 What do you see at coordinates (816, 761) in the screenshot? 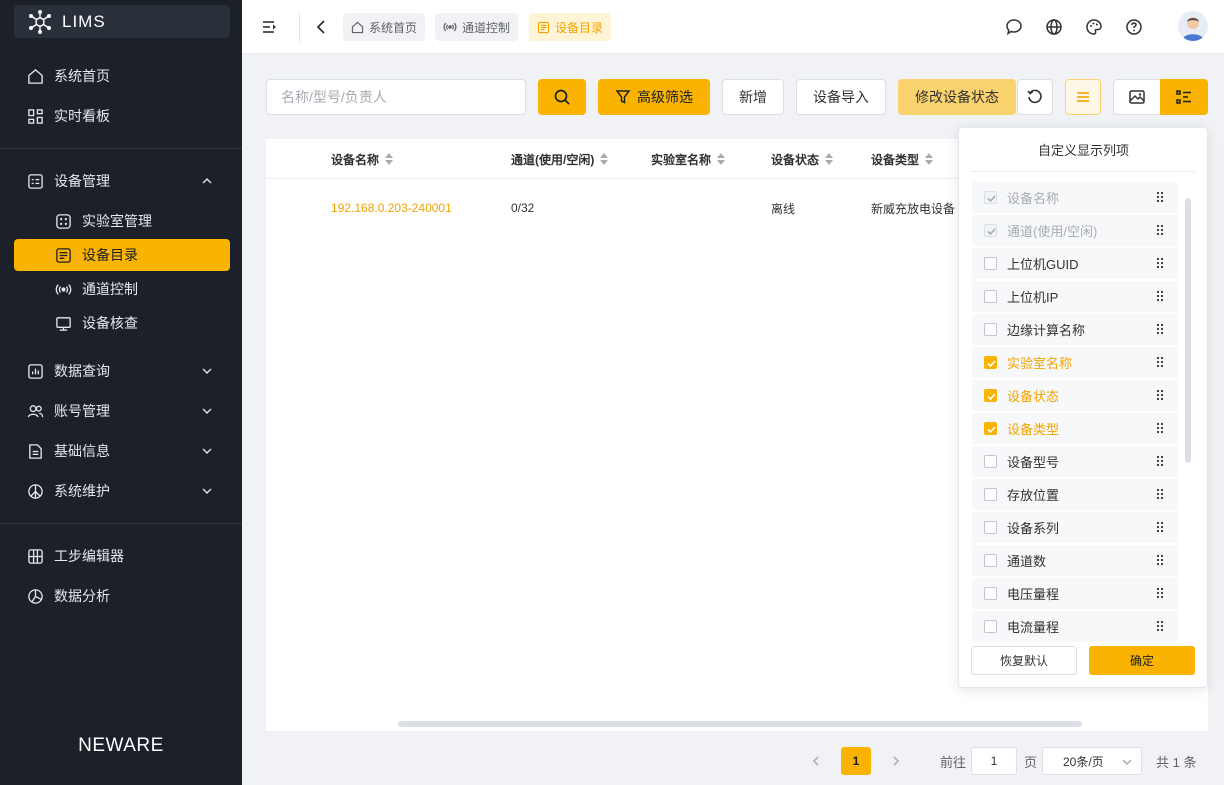
I see `prev-page-button` at bounding box center [816, 761].